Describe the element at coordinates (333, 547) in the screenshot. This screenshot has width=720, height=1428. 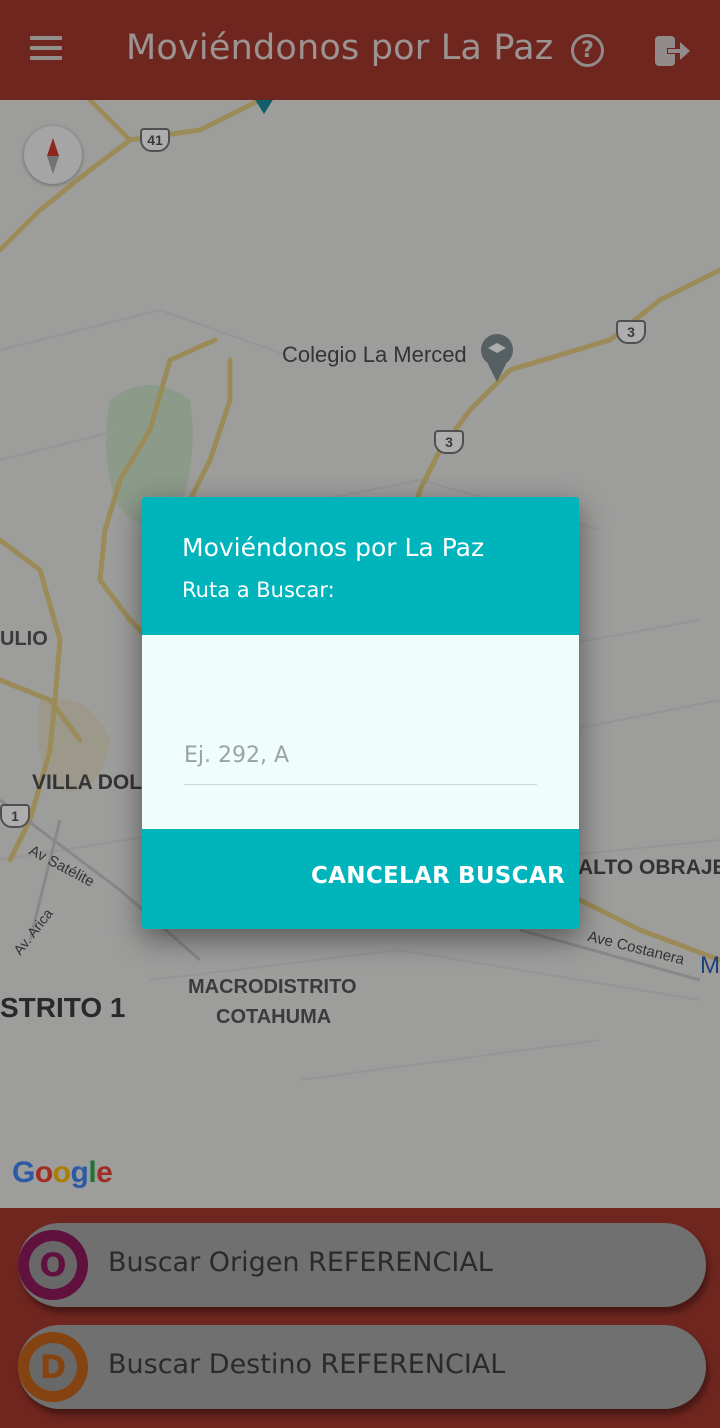
I see `dialog-title: Moviéndonos por La Paz` at that location.